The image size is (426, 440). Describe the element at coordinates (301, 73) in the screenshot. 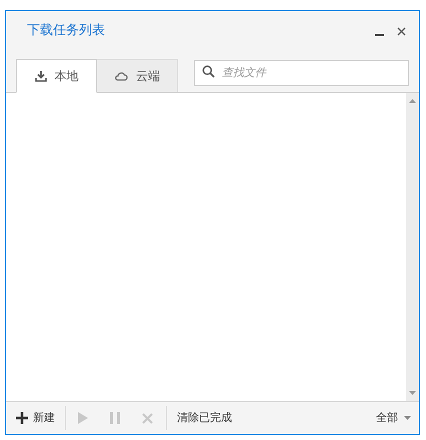

I see `search-field: 查找文件` at that location.